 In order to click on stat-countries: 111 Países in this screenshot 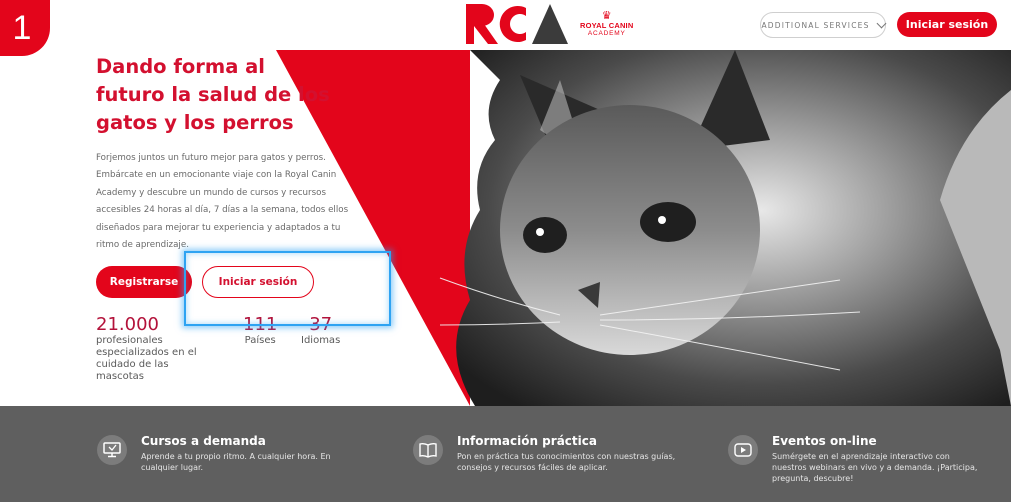, I will do `click(260, 331)`.